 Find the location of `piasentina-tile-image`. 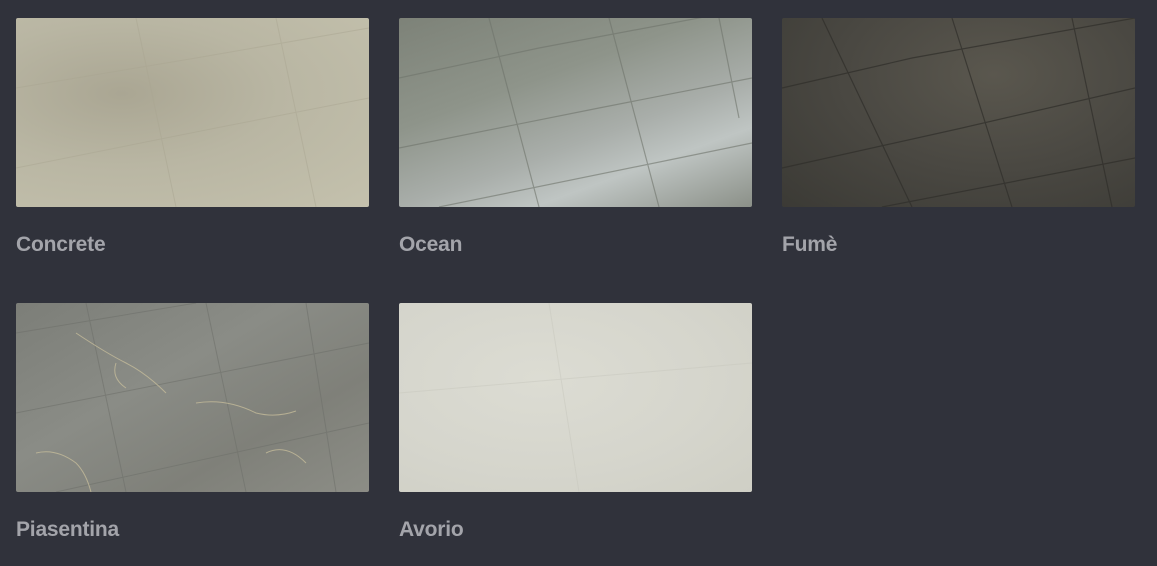

piasentina-tile-image is located at coordinates (192, 397).